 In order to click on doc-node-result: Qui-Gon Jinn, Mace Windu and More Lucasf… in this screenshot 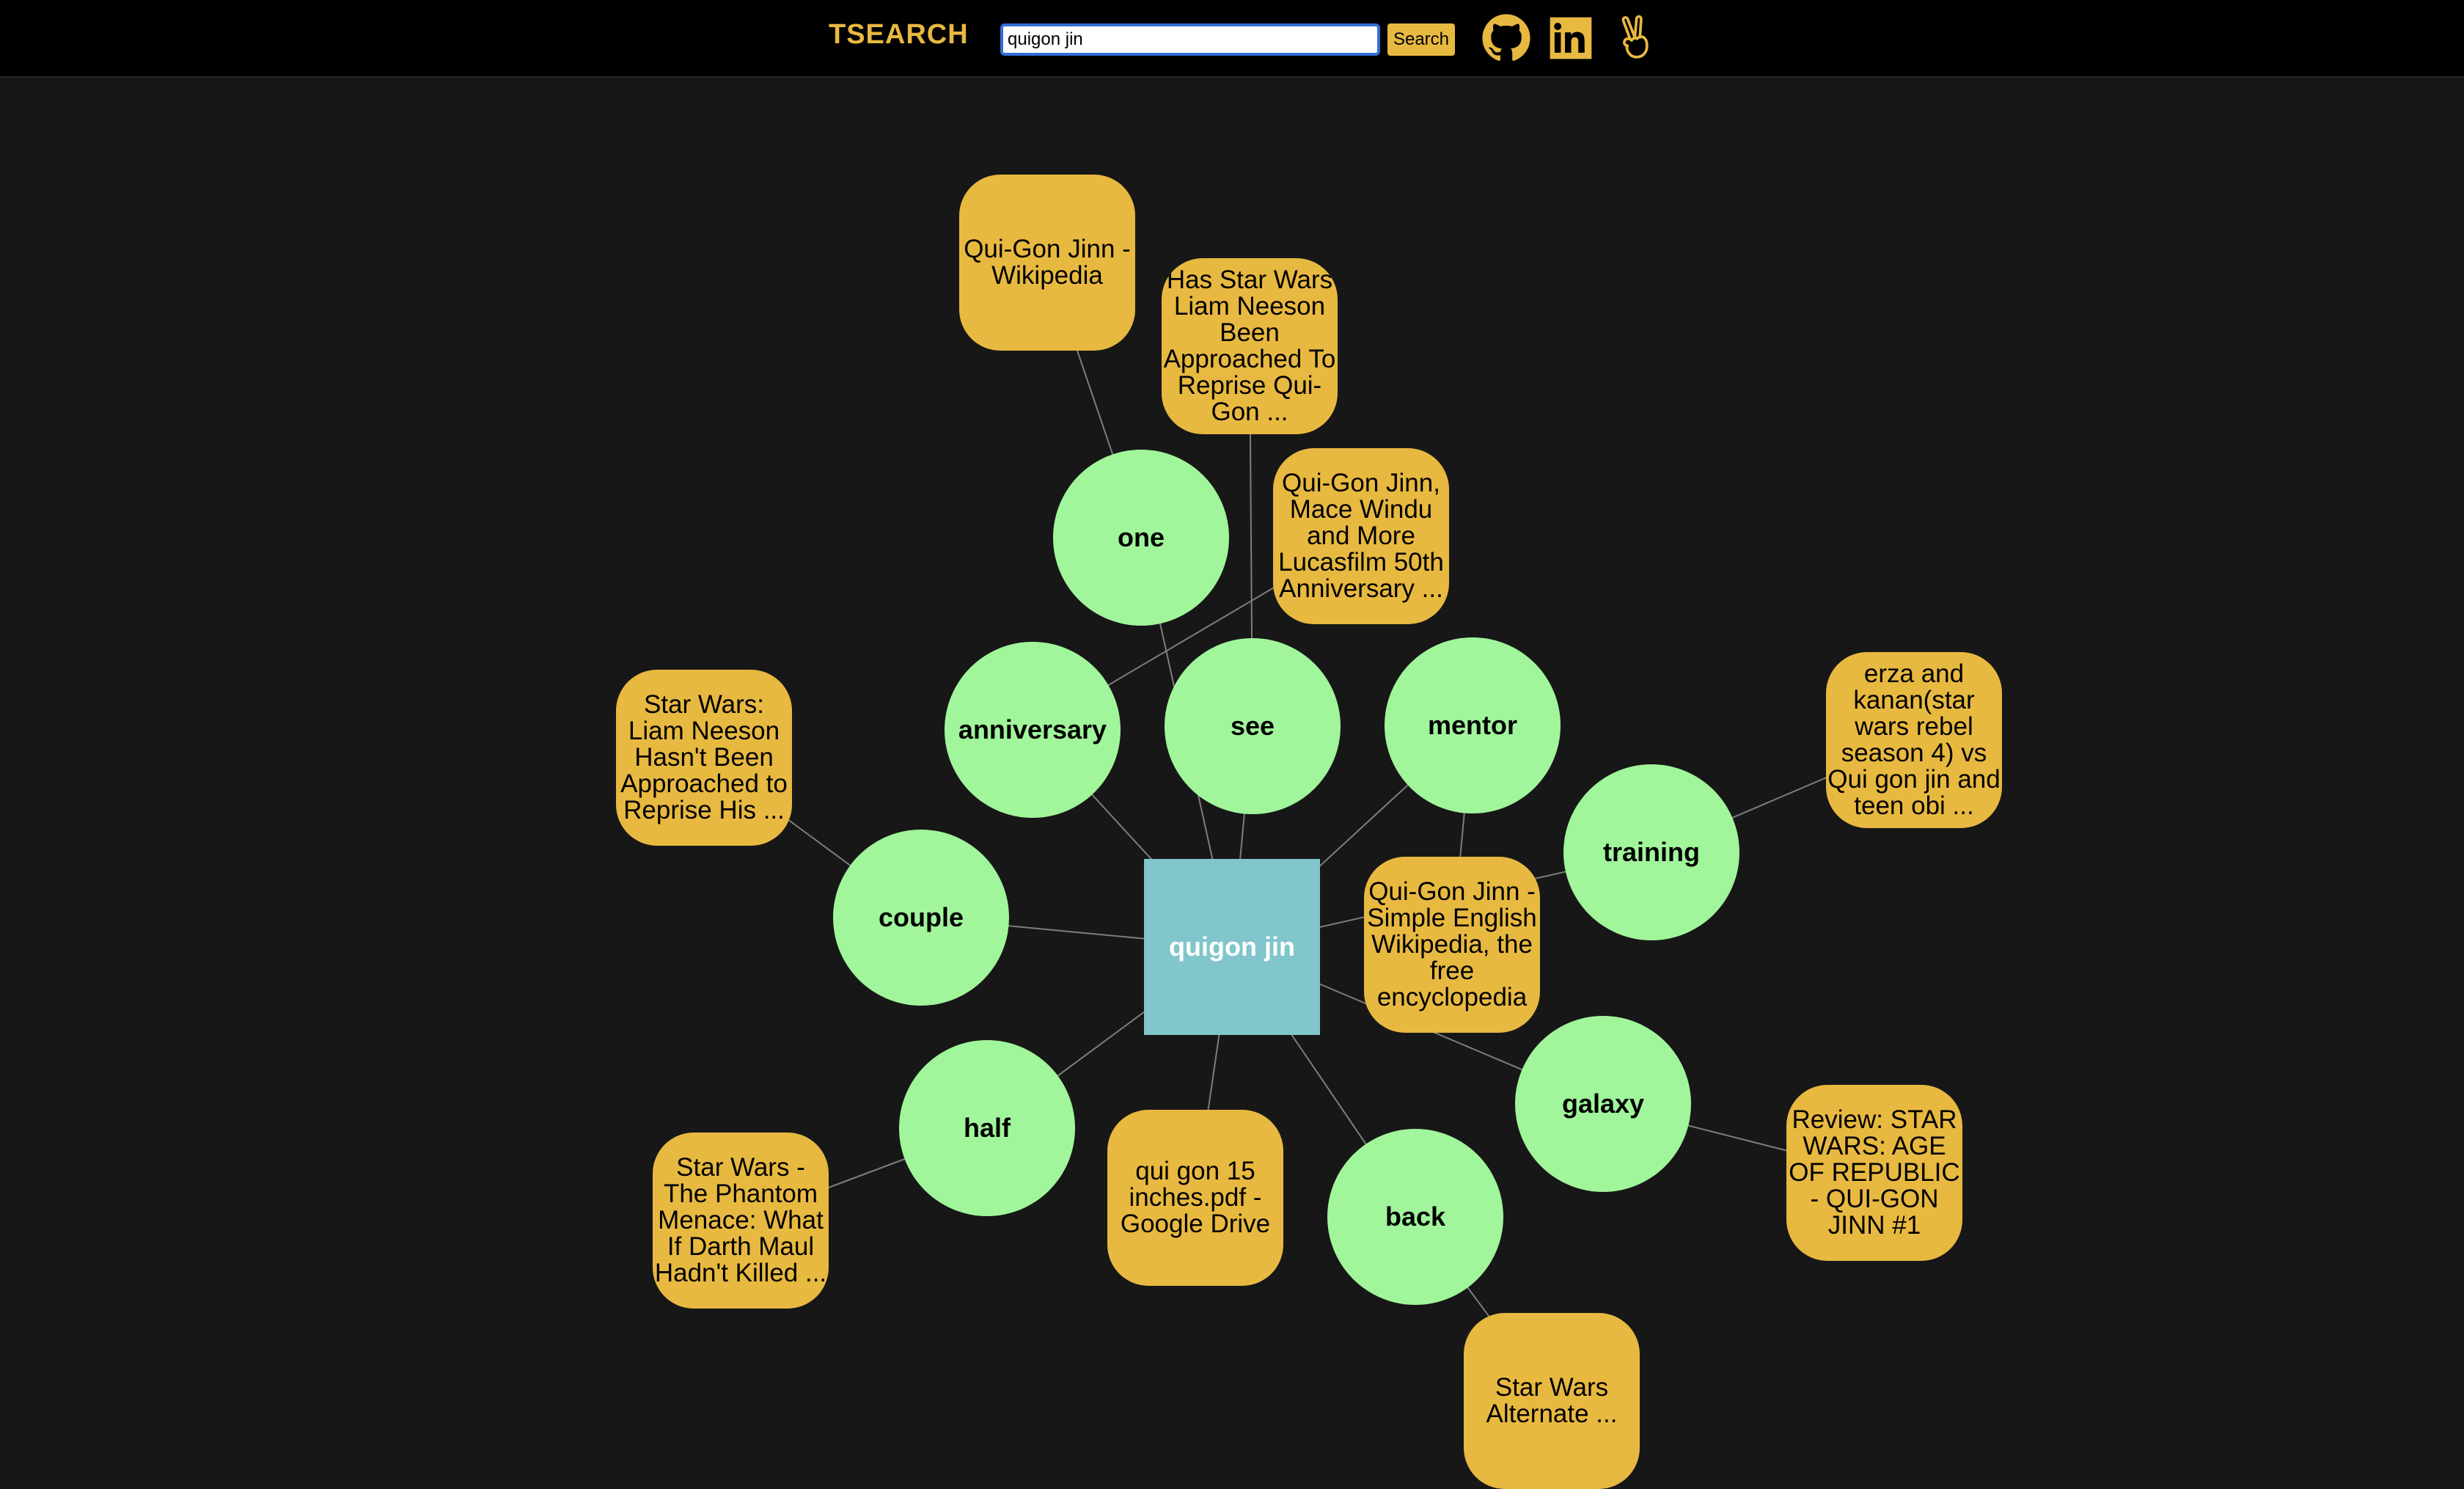, I will do `click(1361, 536)`.